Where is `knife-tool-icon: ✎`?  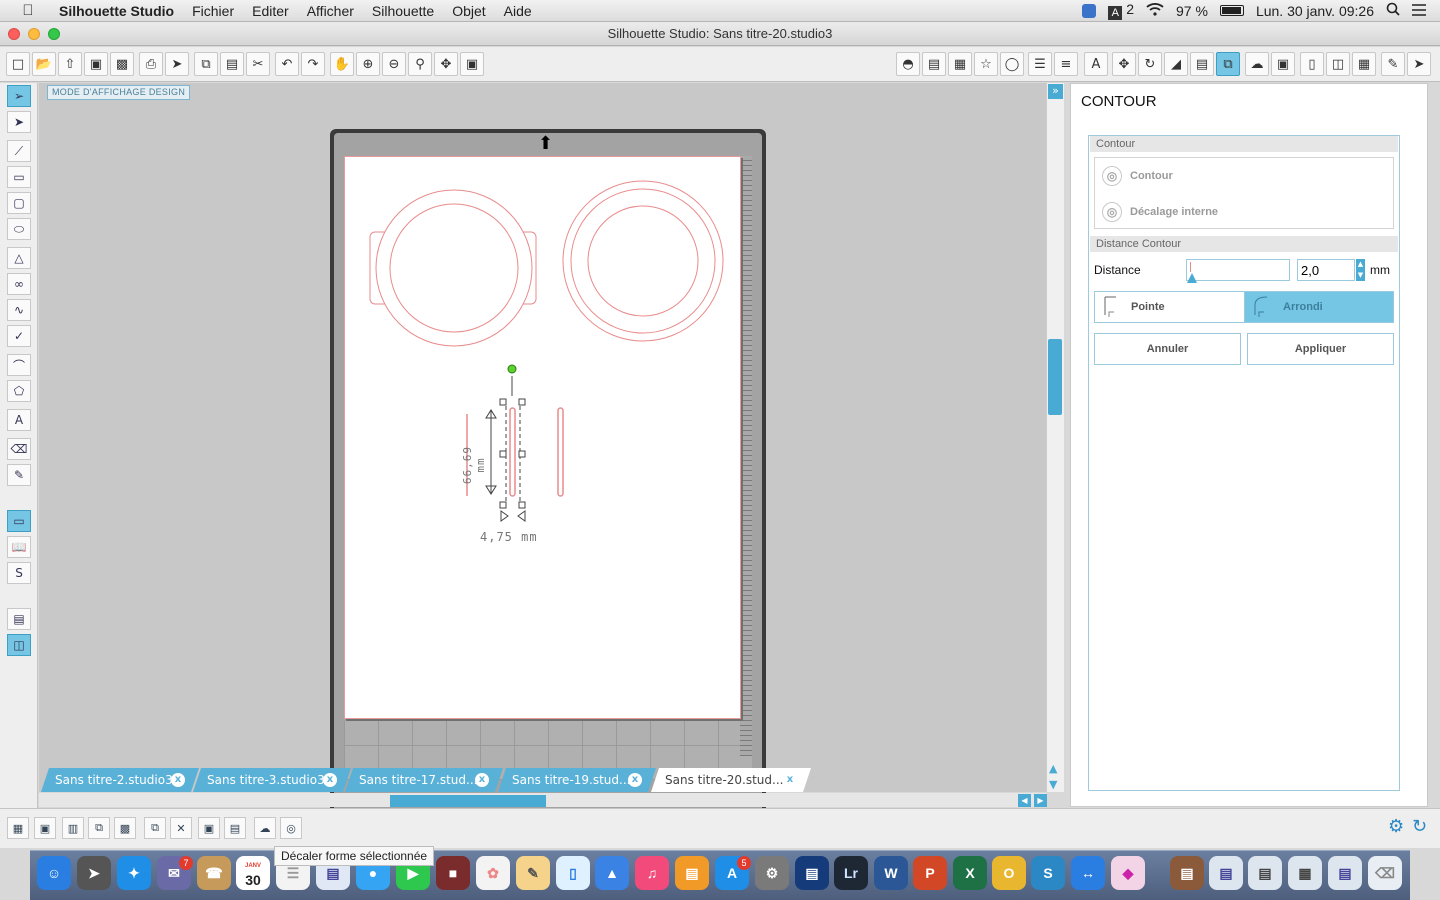
knife-tool-icon: ✎ is located at coordinates (19, 475).